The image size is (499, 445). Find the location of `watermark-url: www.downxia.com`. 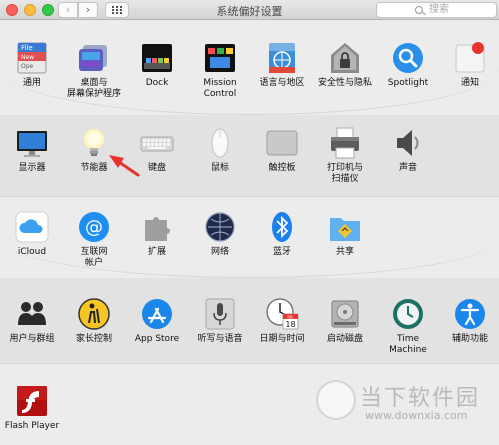

watermark-url: www.downxia.com is located at coordinates (416, 415).